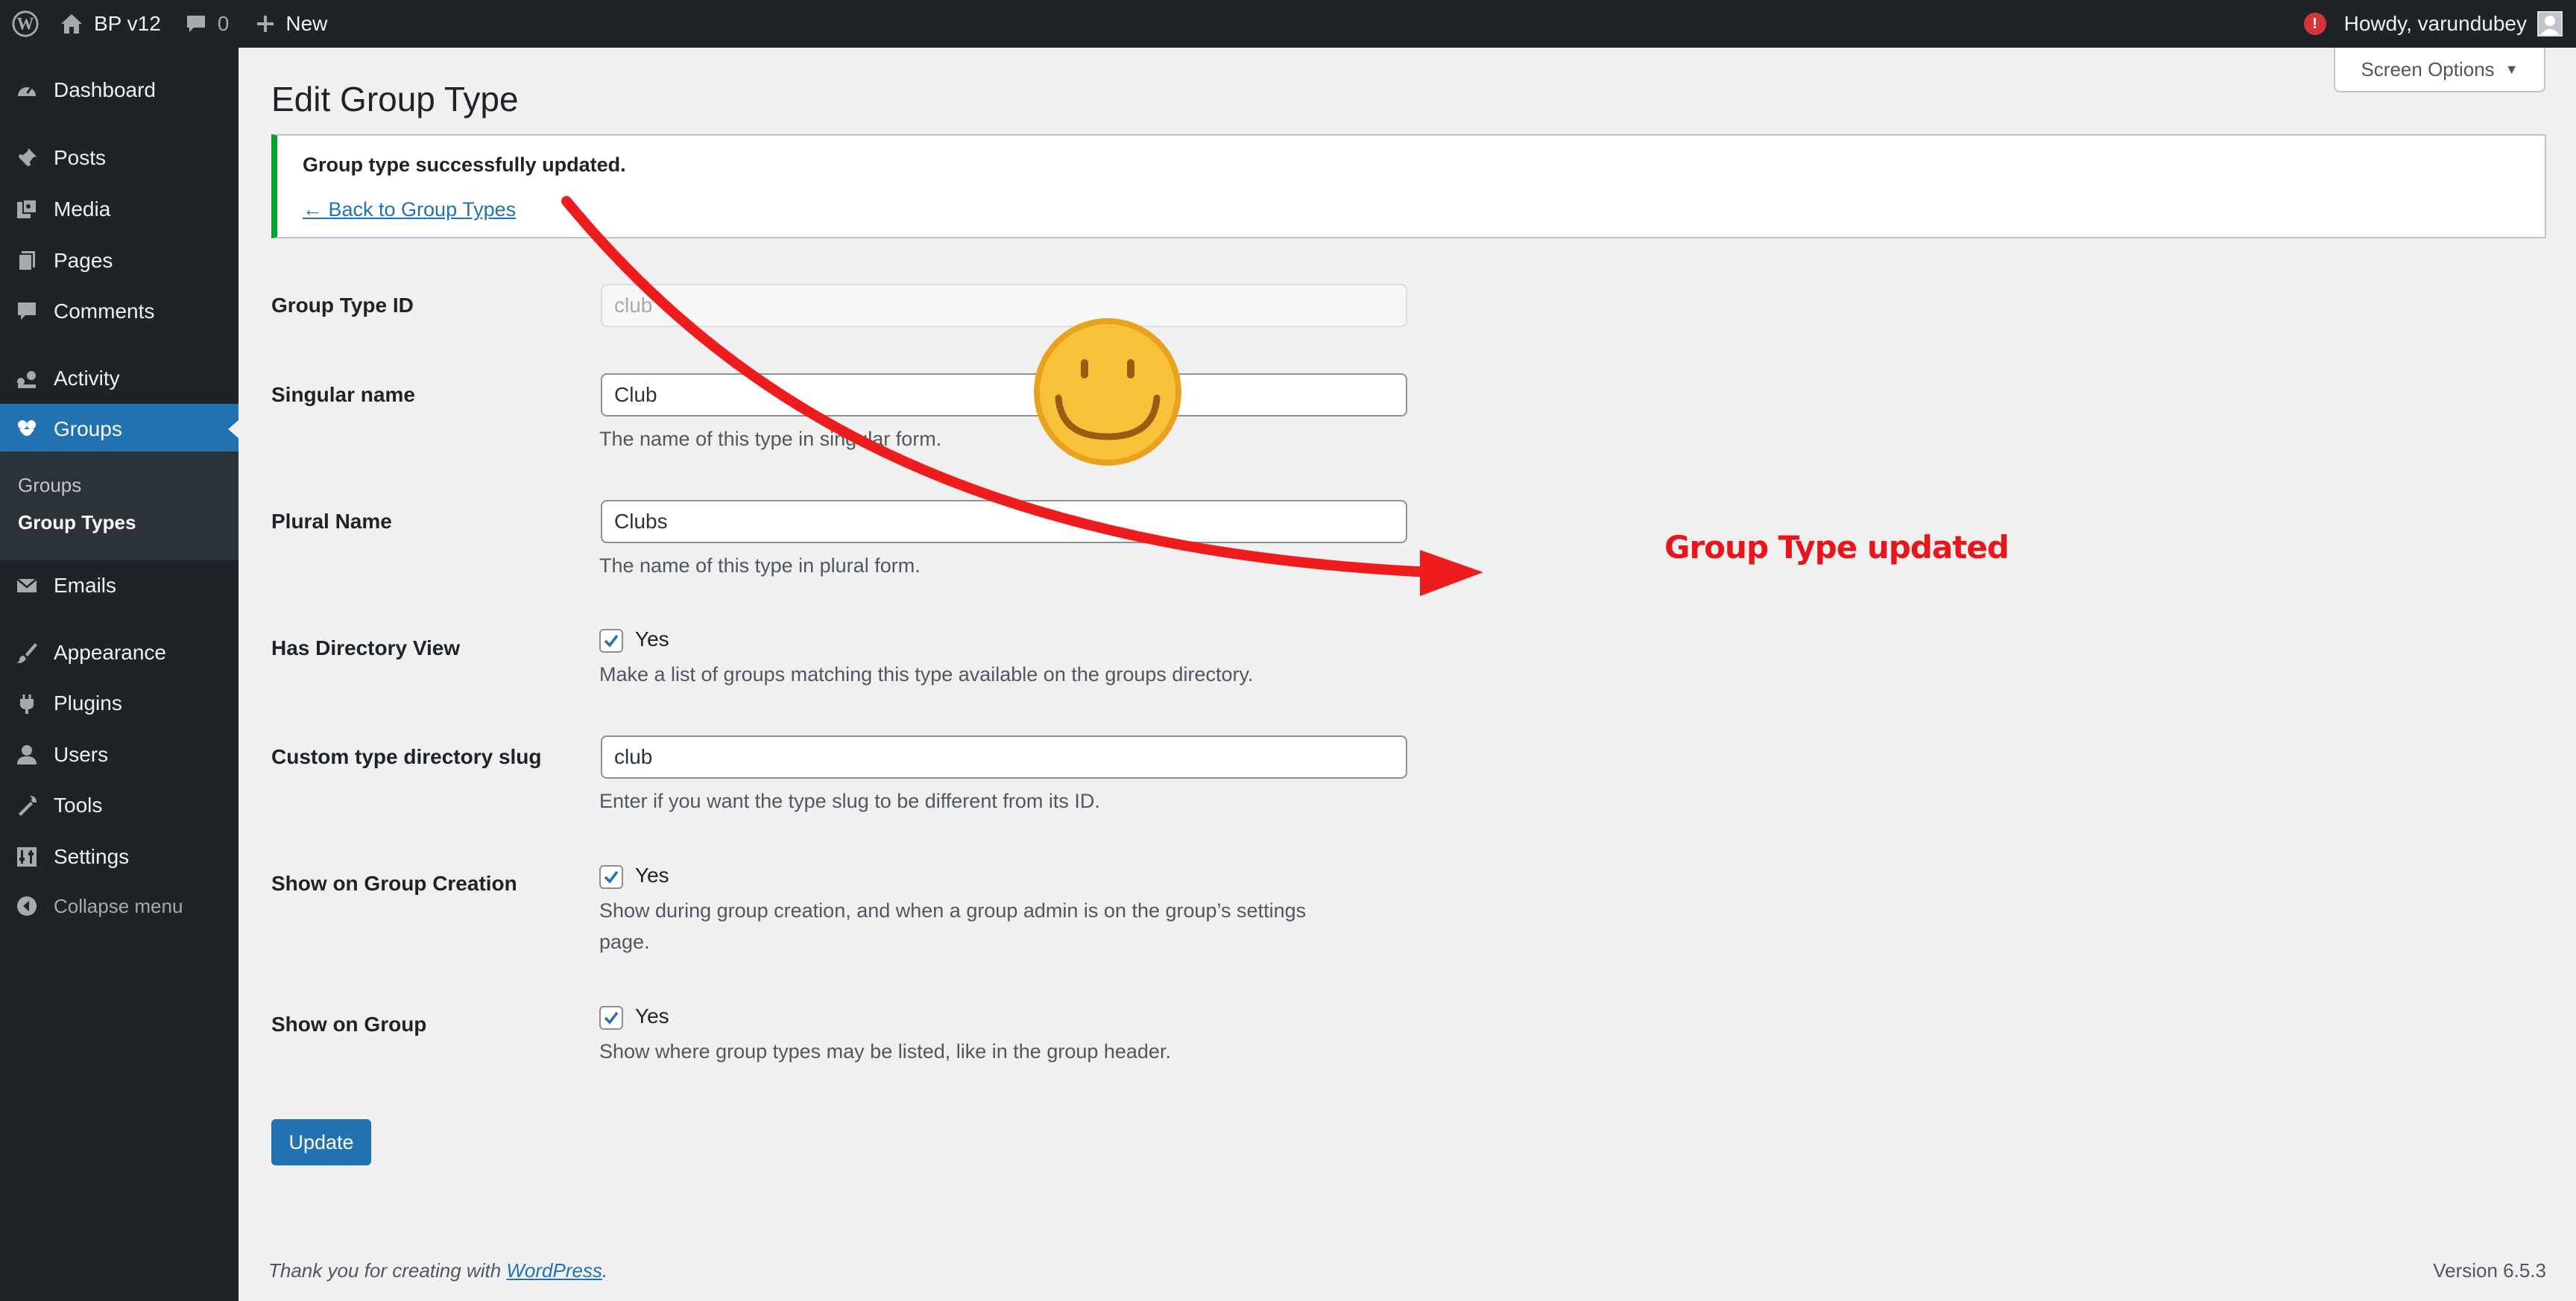 The height and width of the screenshot is (1301, 2576). Describe the element at coordinates (2314, 24) in the screenshot. I see `alert-icon: !` at that location.